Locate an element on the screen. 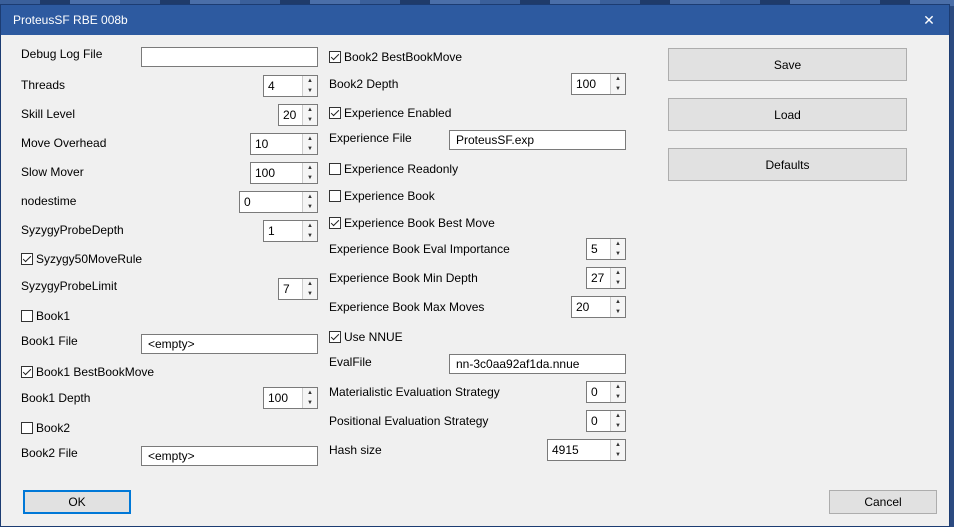 Image resolution: width=954 pixels, height=527 pixels. book1-best-checkbox: Book1 BestBookMove is located at coordinates (87, 372).